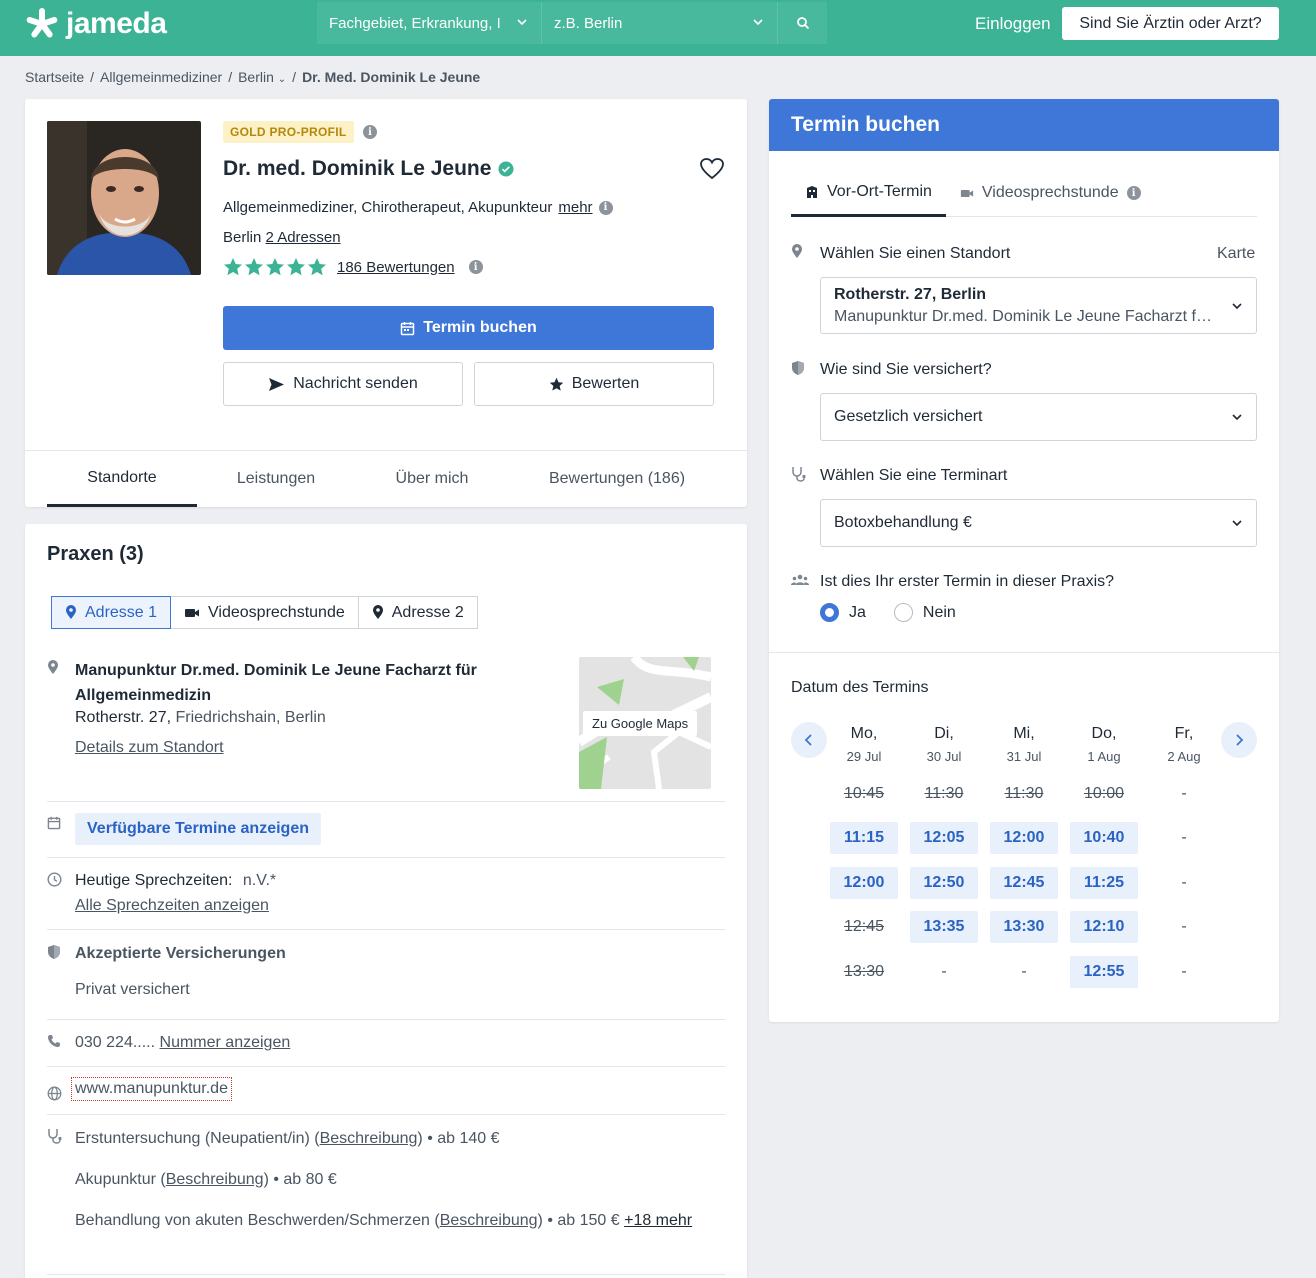  Describe the element at coordinates (151, 1089) in the screenshot. I see `website-link: www.manupunktur.de` at that location.